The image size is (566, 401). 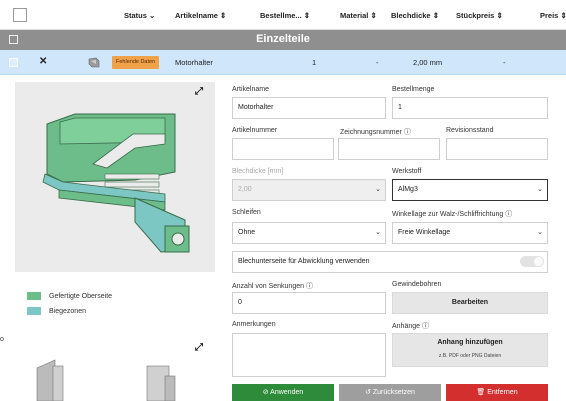 I want to click on column-preis: Preis ⇕, so click(x=553, y=15).